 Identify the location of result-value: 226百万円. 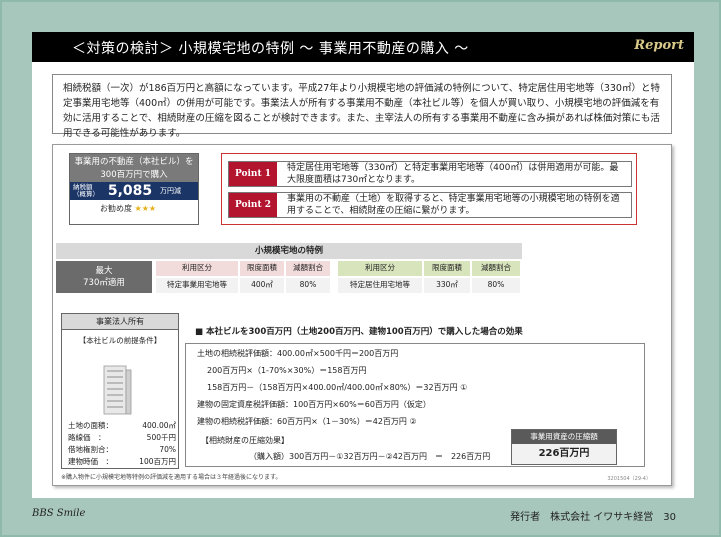
(564, 454).